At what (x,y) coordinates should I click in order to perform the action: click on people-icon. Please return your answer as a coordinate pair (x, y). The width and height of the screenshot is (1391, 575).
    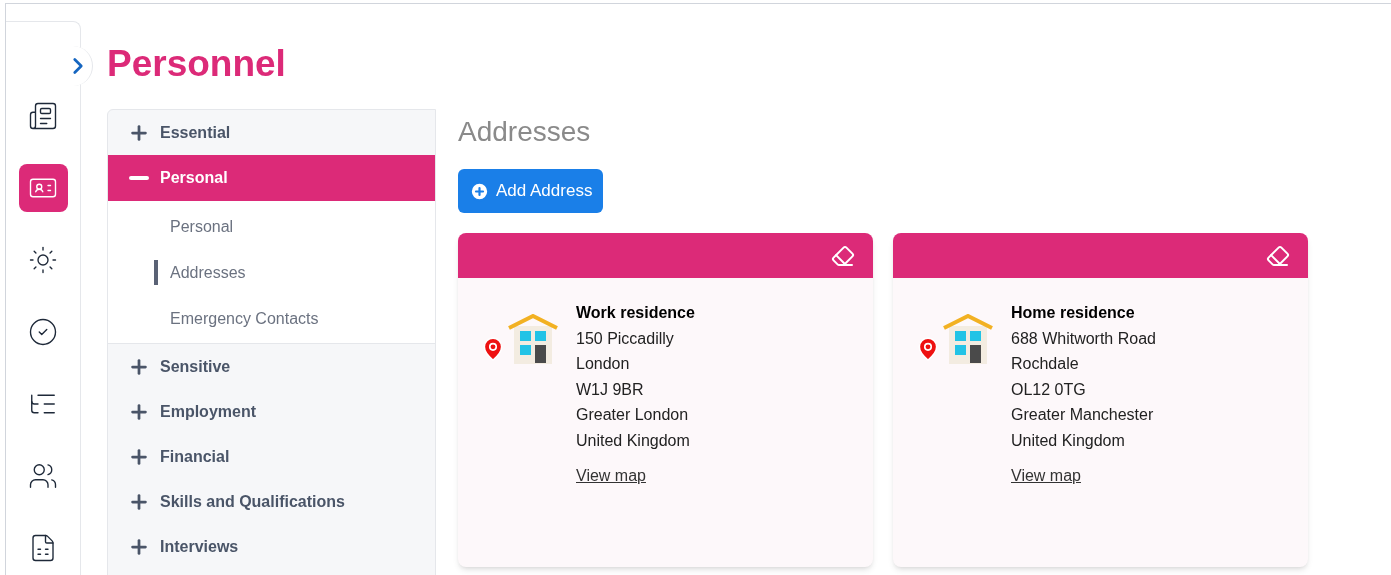
    Looking at the image, I should click on (43, 476).